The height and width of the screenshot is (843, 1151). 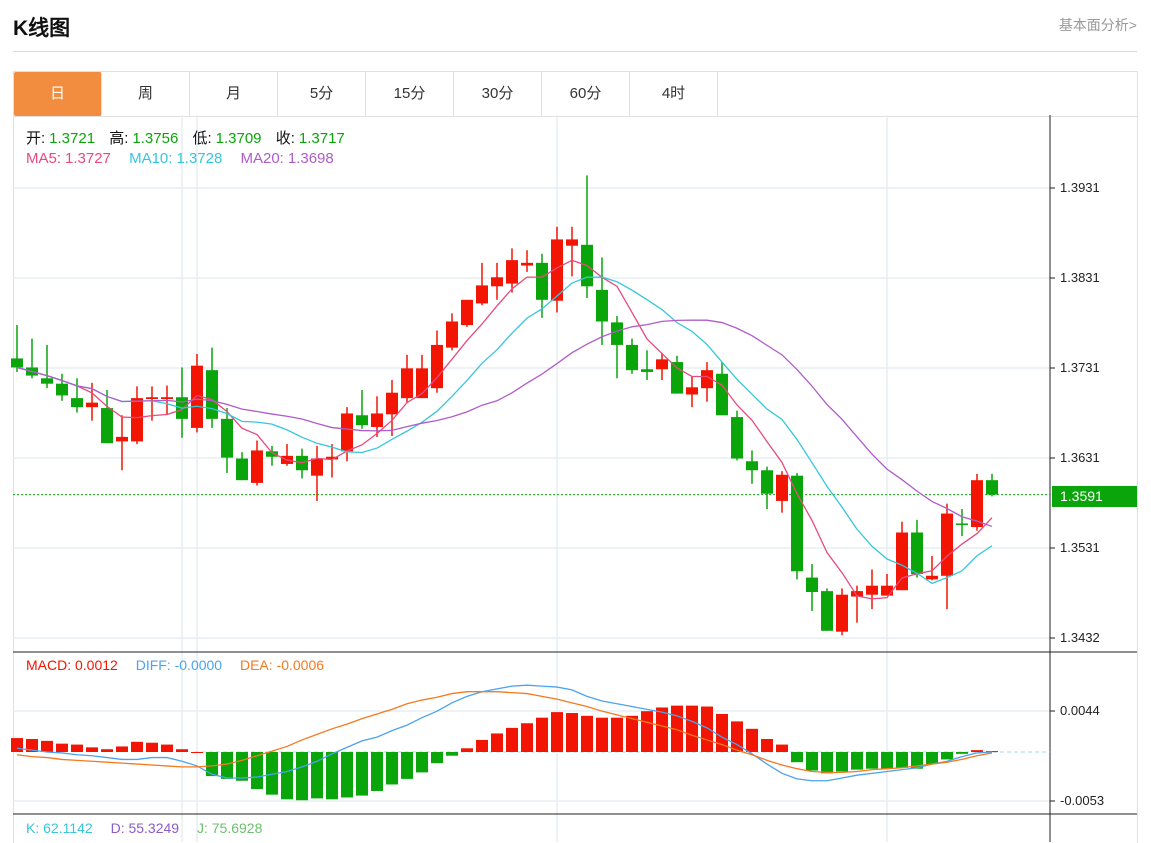 I want to click on macd-legend: MACD: 0.0012 DIFF: -0.0000 DEA: -0.0006, so click(x=177, y=665).